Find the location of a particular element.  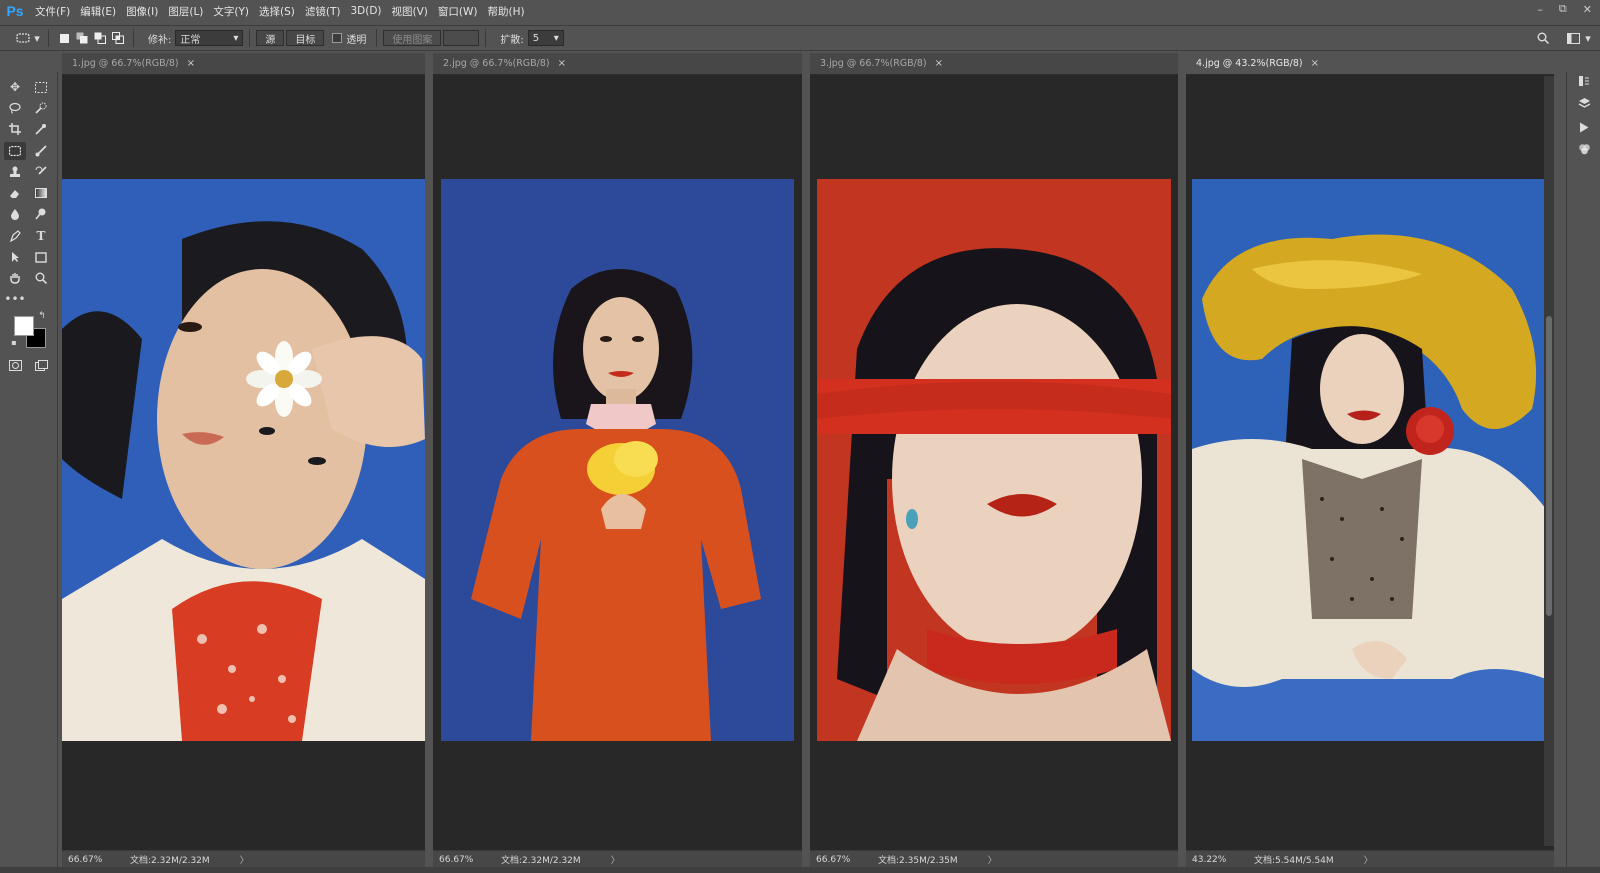

document-tab-2: 2.jpg @ 66.7%(RGB/8) × is located at coordinates (617, 64).